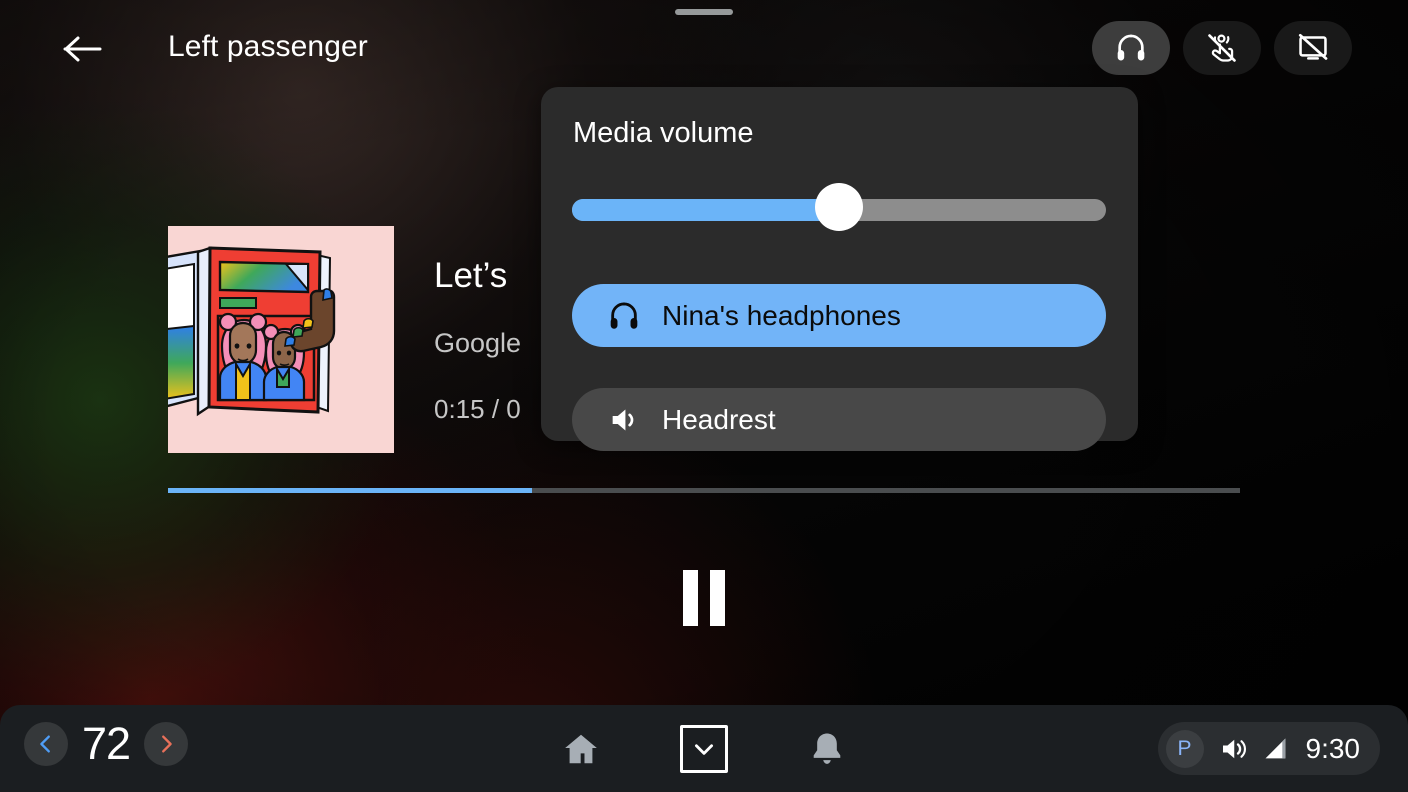 The width and height of the screenshot is (1408, 792). I want to click on temperature-control: 72, so click(106, 743).